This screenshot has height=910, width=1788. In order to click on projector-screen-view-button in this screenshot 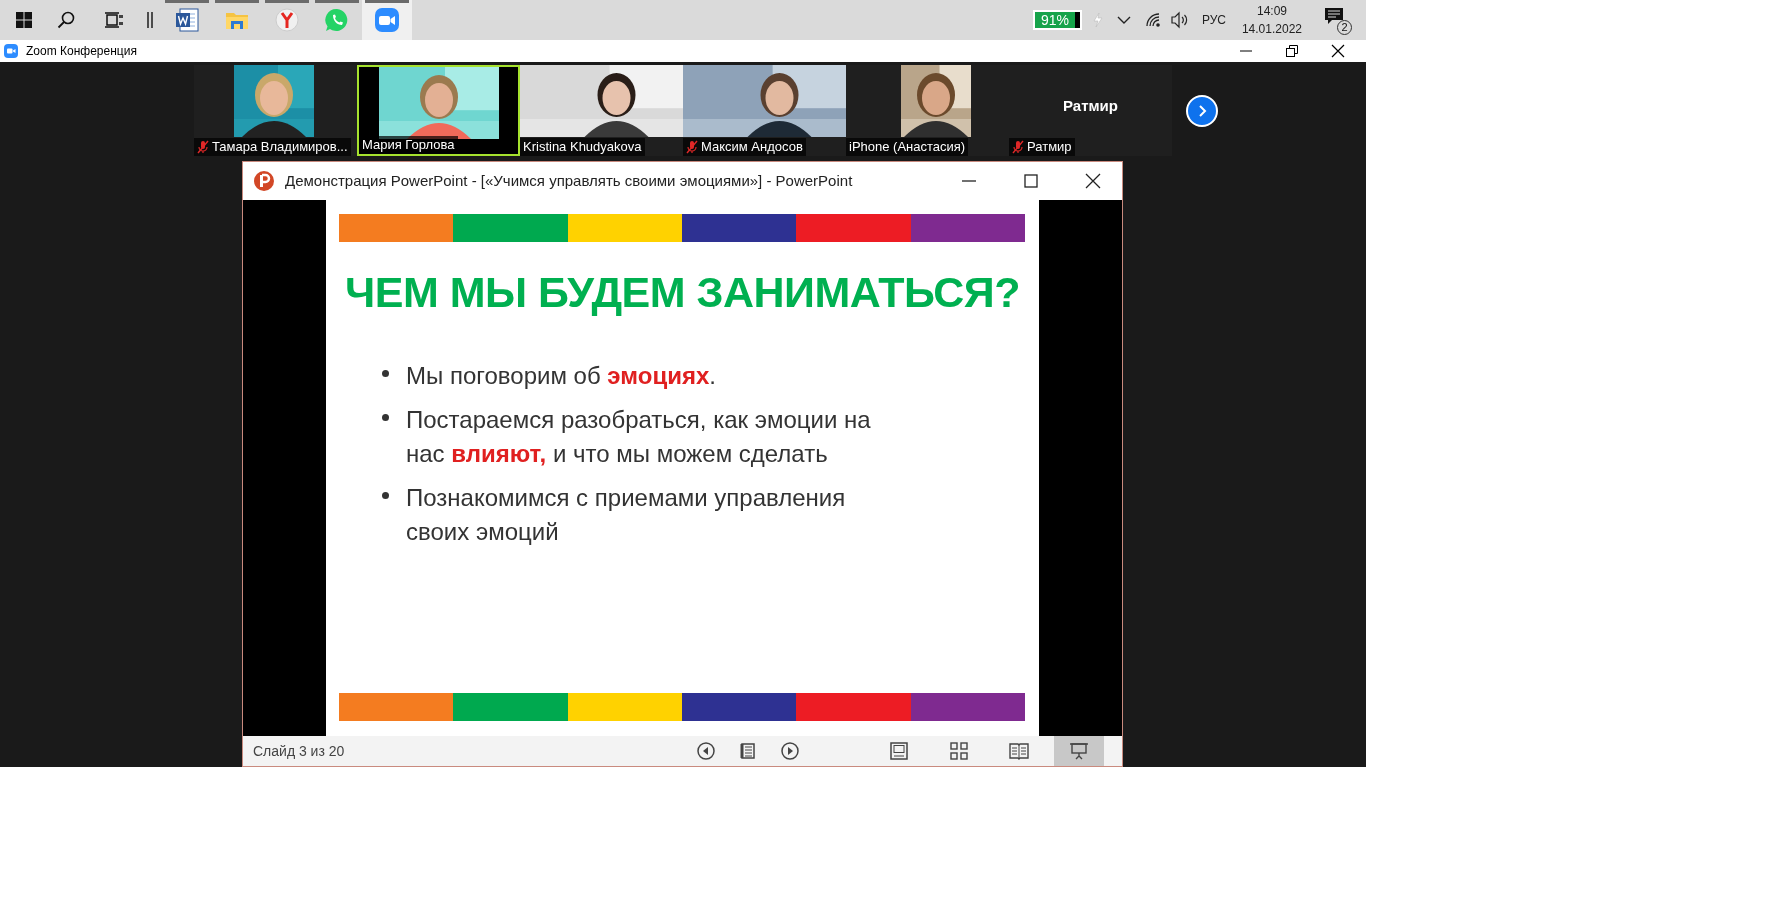, I will do `click(1079, 751)`.